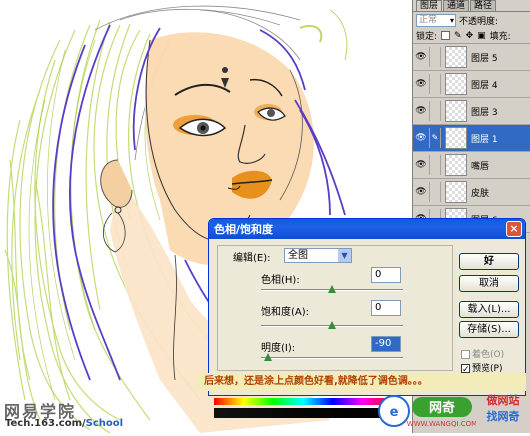  Describe the element at coordinates (280, 280) in the screenshot. I see `hue-label: 色相(H):` at that location.